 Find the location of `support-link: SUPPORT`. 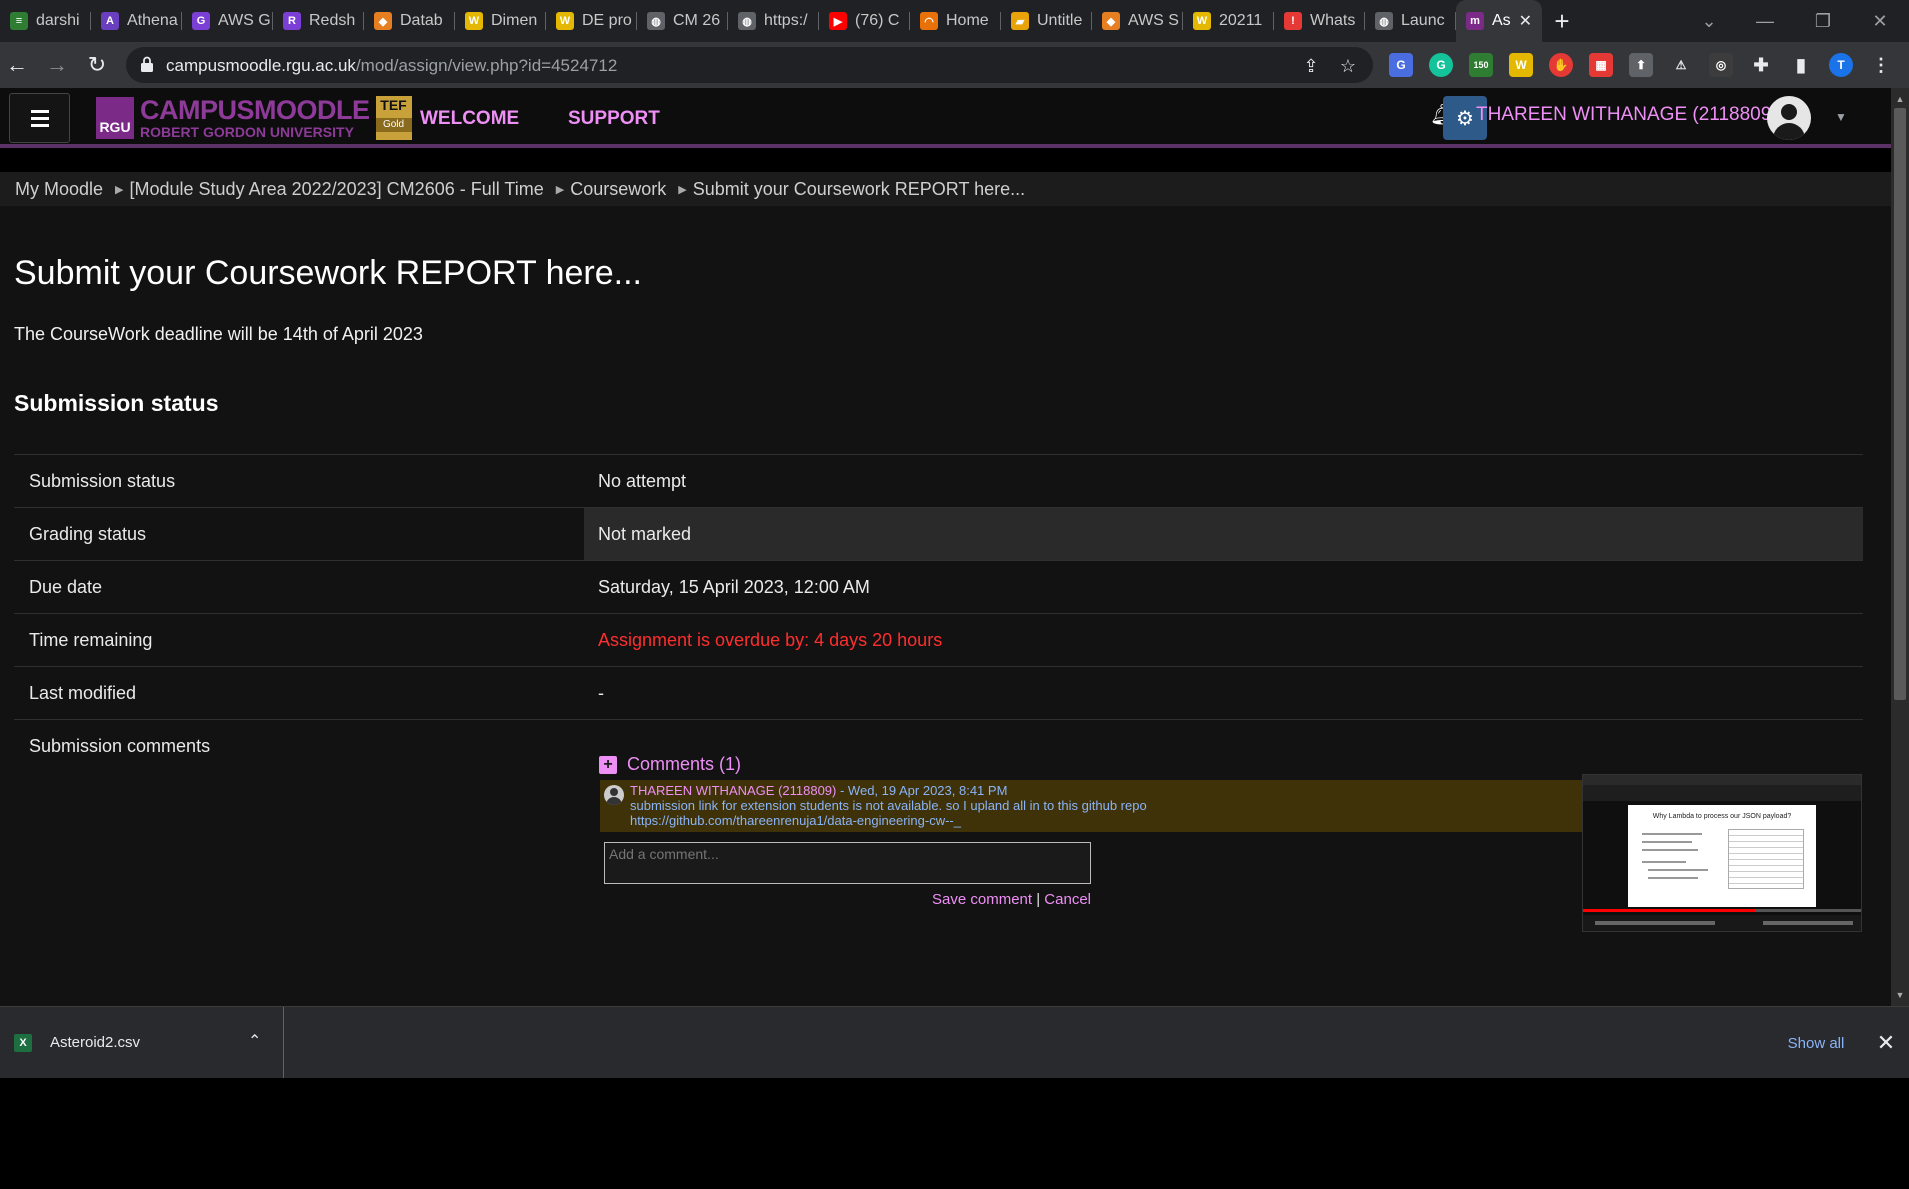

support-link: SUPPORT is located at coordinates (614, 119).